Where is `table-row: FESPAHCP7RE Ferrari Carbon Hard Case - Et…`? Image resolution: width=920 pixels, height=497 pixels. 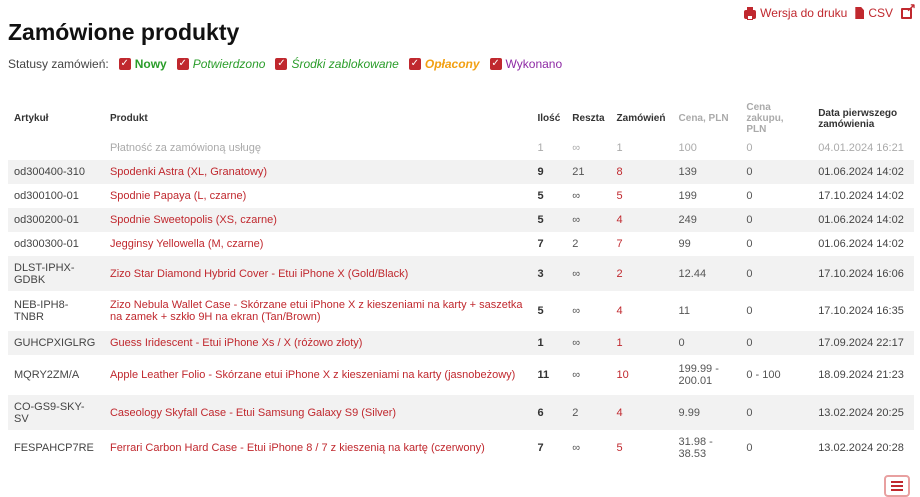 table-row: FESPAHCP7RE Ferrari Carbon Hard Case - Et… is located at coordinates (461, 448).